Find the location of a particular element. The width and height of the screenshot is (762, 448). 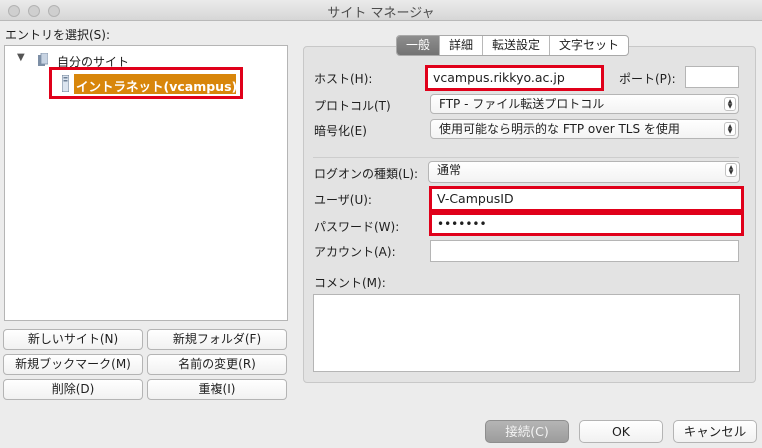

user-label: ユーザ(U): is located at coordinates (343, 200).